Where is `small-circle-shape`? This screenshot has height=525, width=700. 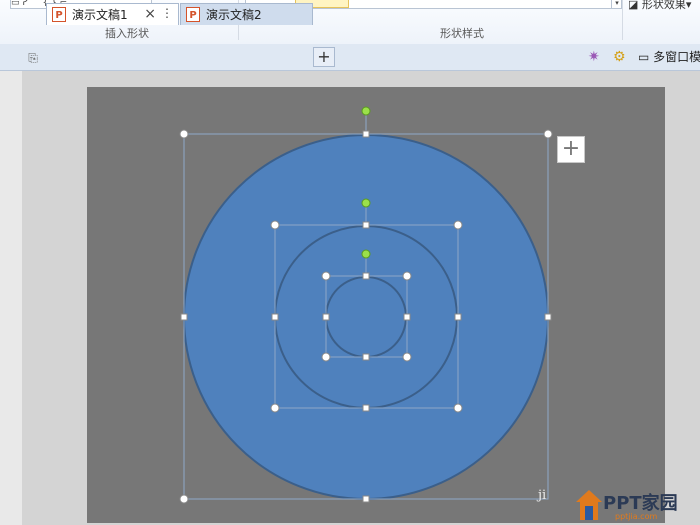 small-circle-shape is located at coordinates (366, 317).